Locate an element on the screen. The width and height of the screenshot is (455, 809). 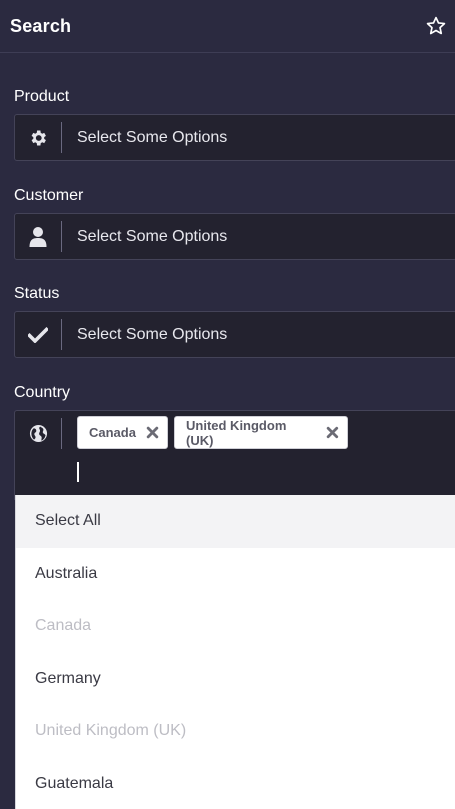
selected-chip-uk: United Kingdom (UK) is located at coordinates (261, 432).